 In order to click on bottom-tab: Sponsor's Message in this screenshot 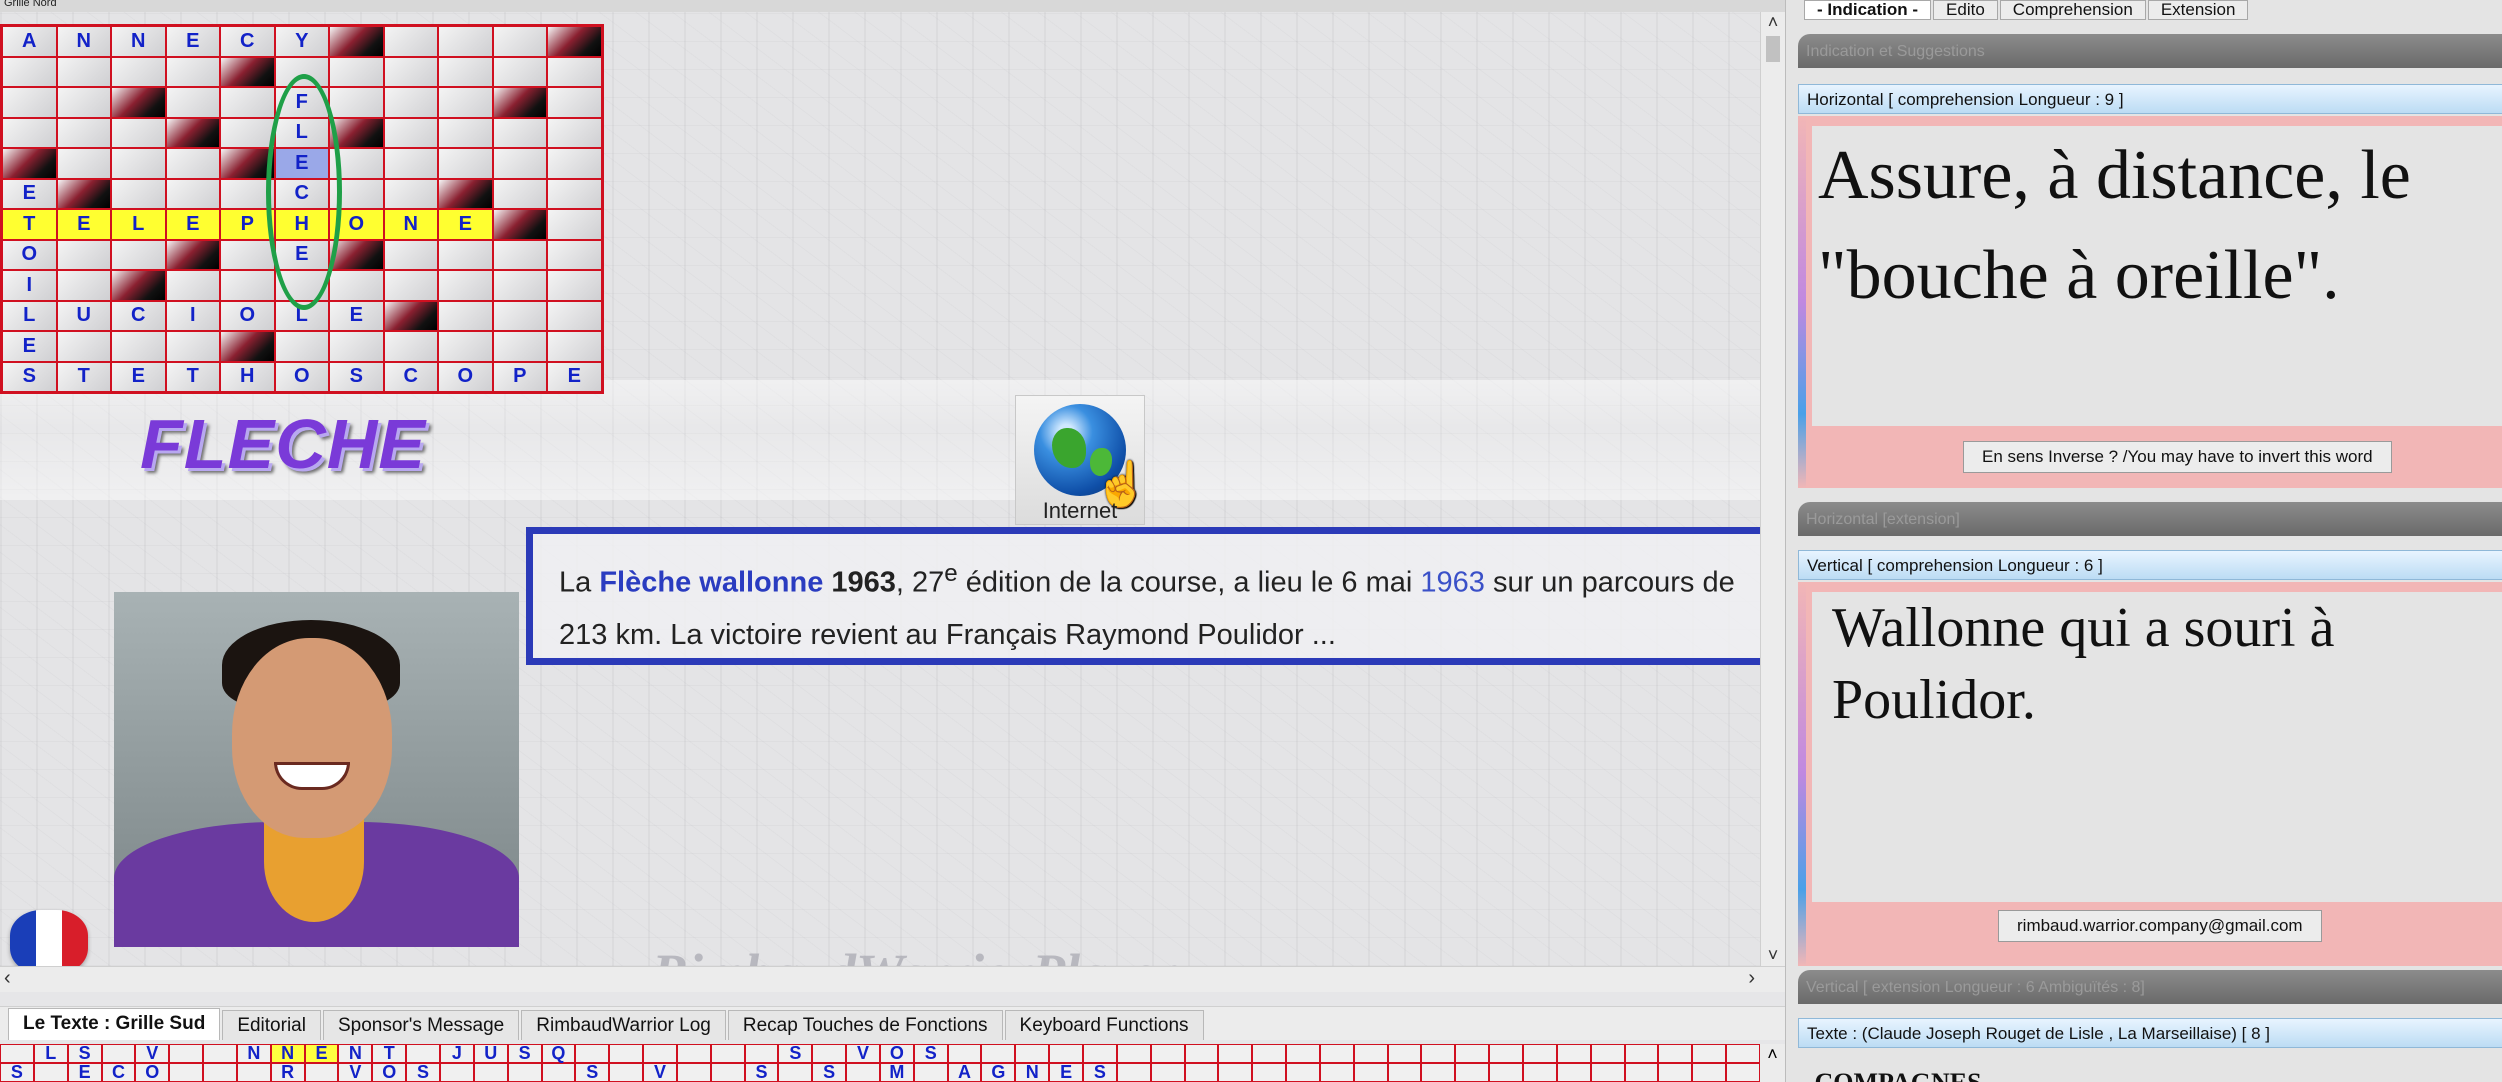, I will do `click(421, 1025)`.